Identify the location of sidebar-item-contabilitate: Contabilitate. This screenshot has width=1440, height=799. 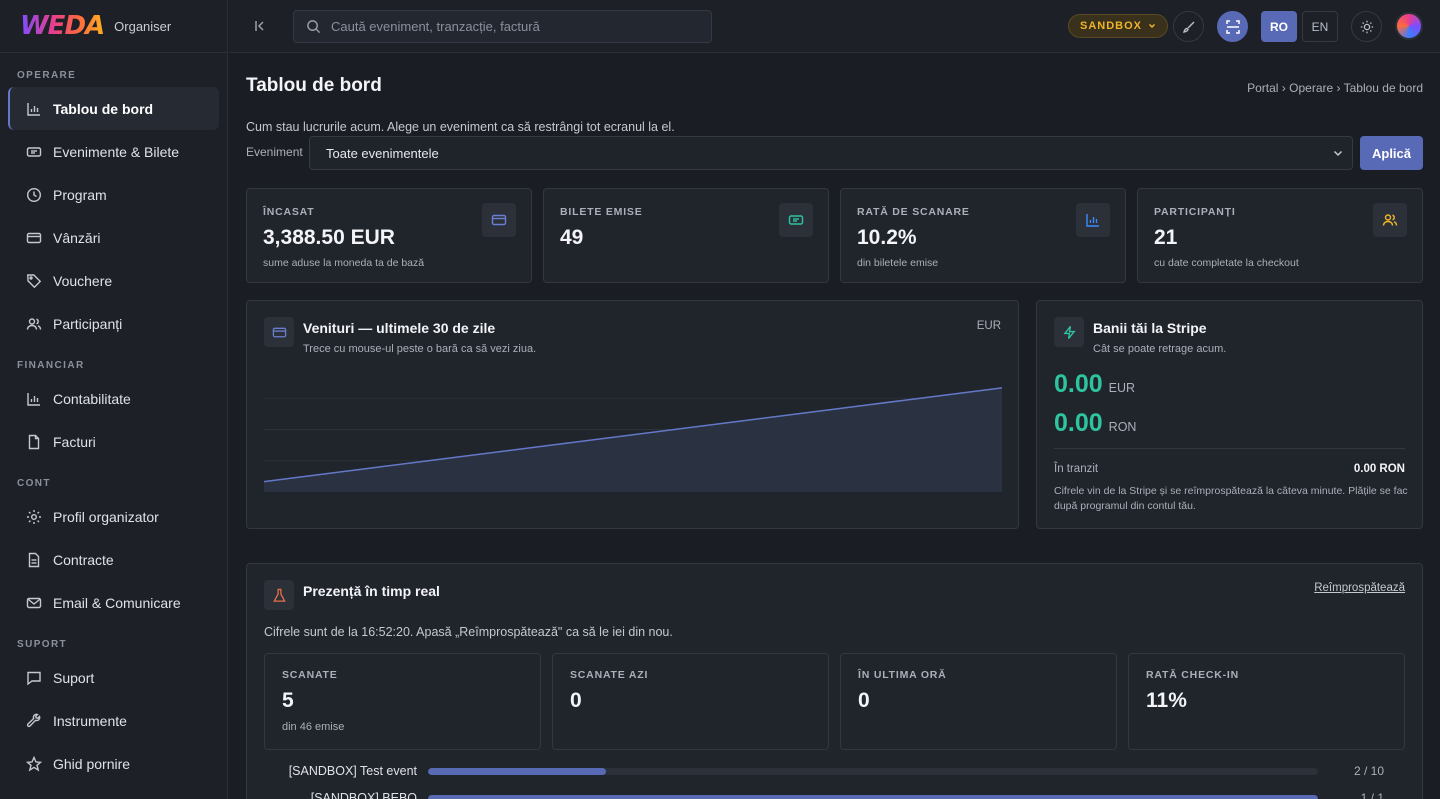
(113, 398).